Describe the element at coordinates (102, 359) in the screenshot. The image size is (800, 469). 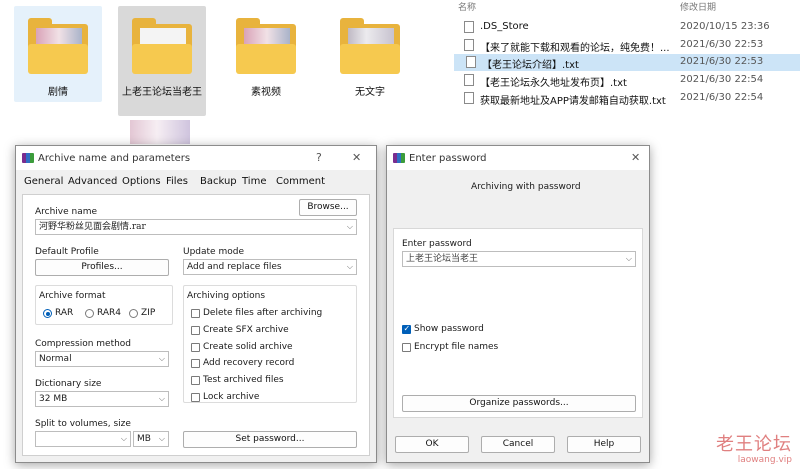
I see `compression-method-select: Normal ⌵` at that location.